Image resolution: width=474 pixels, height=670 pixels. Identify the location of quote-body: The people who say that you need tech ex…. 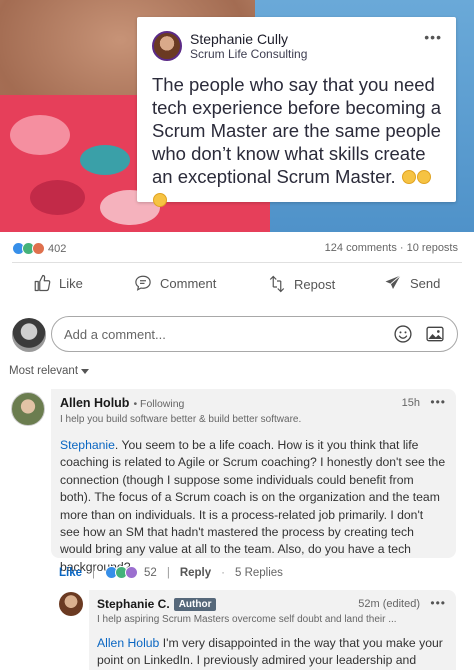
(296, 130).